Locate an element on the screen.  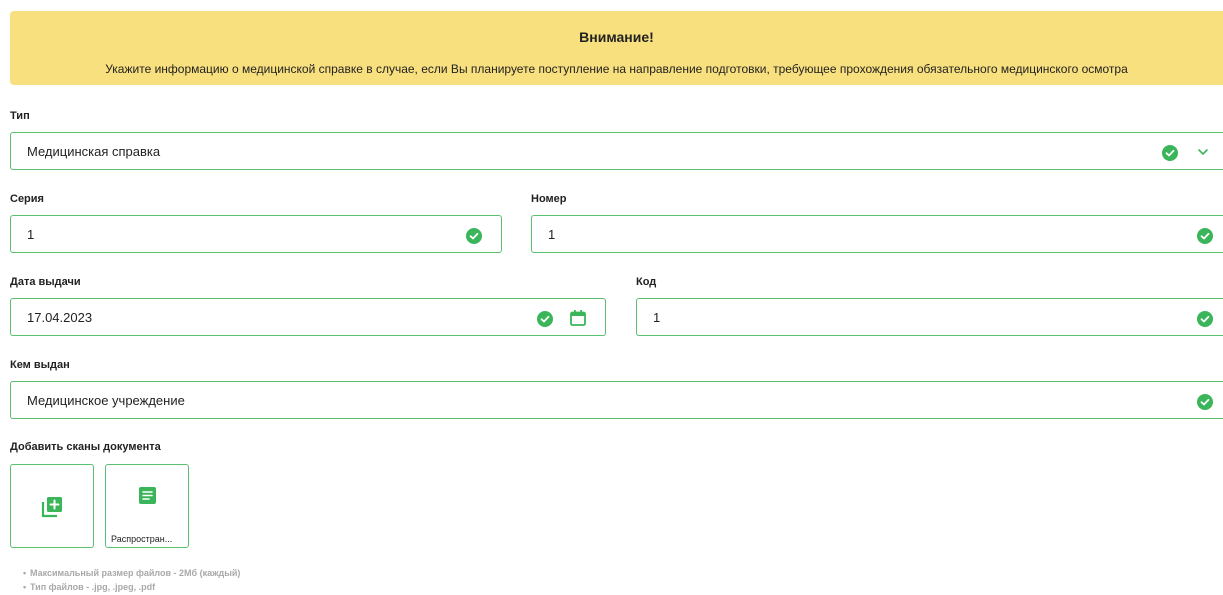
file-type-note: Тип файлов - .jpg, .jpeg, .pdf is located at coordinates (89, 587).